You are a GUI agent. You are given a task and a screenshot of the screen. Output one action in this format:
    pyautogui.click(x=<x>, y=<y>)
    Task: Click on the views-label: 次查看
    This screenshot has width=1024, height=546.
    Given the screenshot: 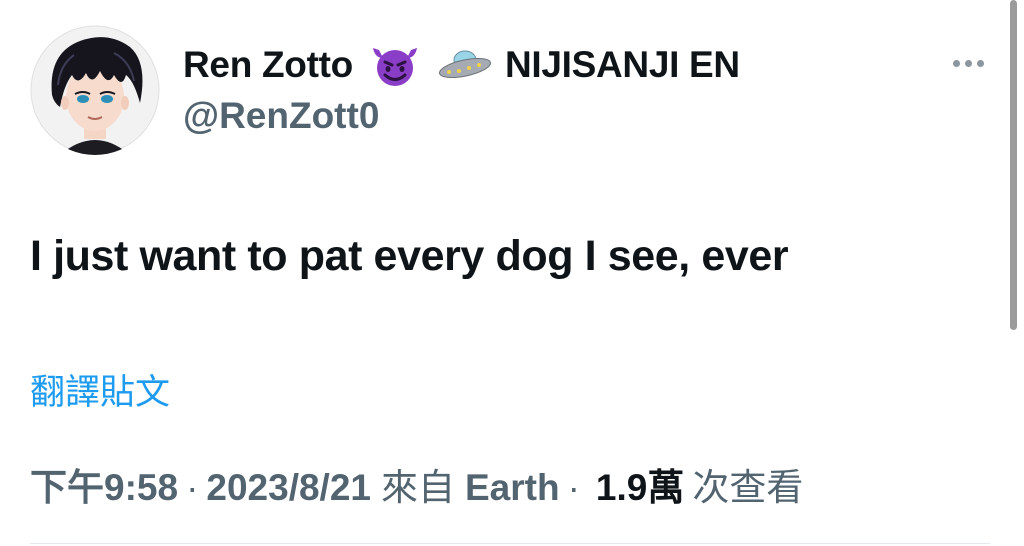 What is the action you would take?
    pyautogui.click(x=747, y=484)
    